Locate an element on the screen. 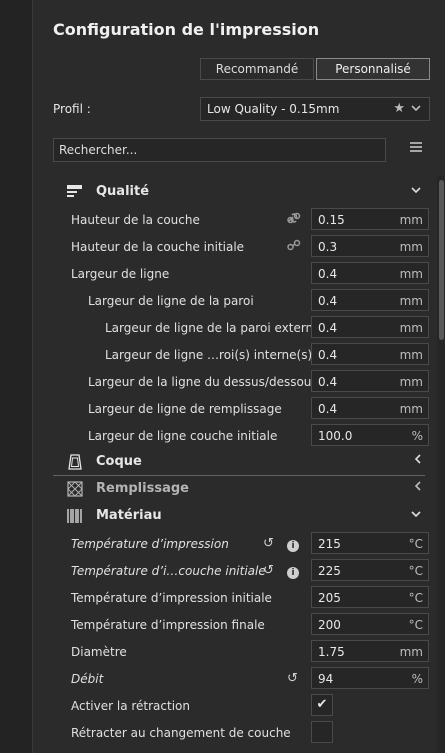  profile-value: Low Quality - 0.15mm is located at coordinates (273, 109).